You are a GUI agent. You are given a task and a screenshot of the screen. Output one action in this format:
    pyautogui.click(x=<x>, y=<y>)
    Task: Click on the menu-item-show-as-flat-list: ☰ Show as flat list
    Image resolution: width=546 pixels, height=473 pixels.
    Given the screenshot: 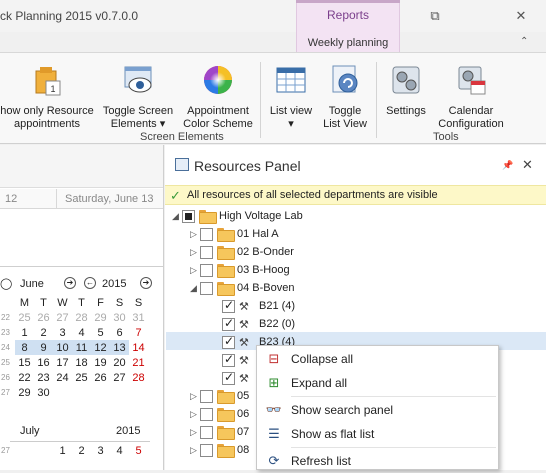 What is the action you would take?
    pyautogui.click(x=377, y=434)
    